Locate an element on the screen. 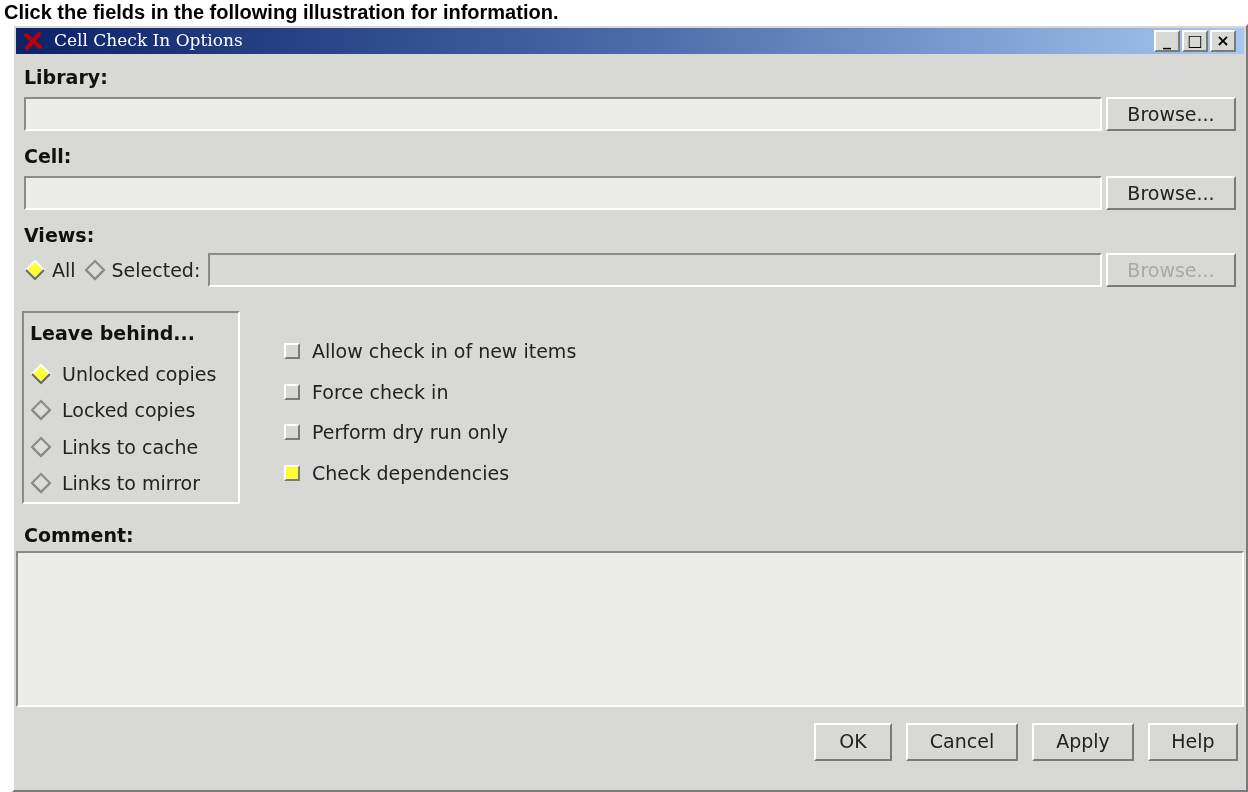  field-label: Cell: is located at coordinates (48, 156).